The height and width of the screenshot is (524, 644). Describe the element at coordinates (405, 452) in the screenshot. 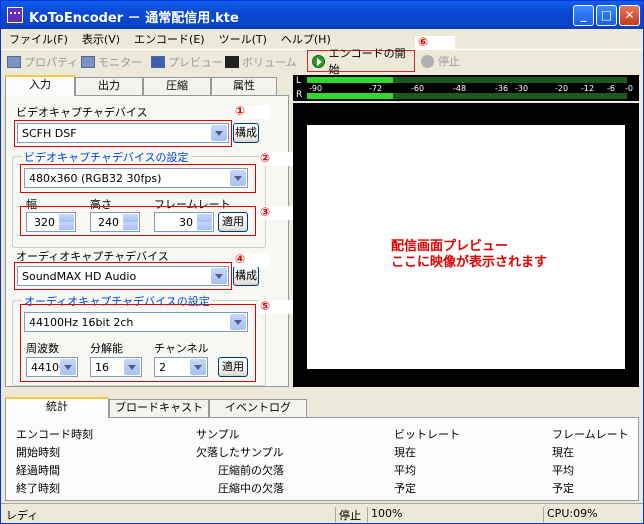

I see `bitrate-current-label: 現在` at that location.